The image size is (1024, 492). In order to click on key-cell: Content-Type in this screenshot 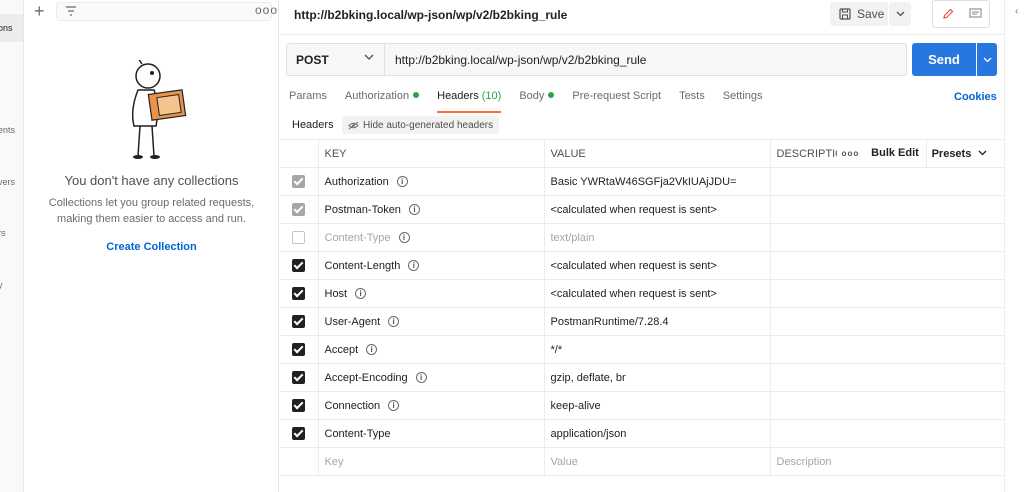, I will do `click(431, 433)`.